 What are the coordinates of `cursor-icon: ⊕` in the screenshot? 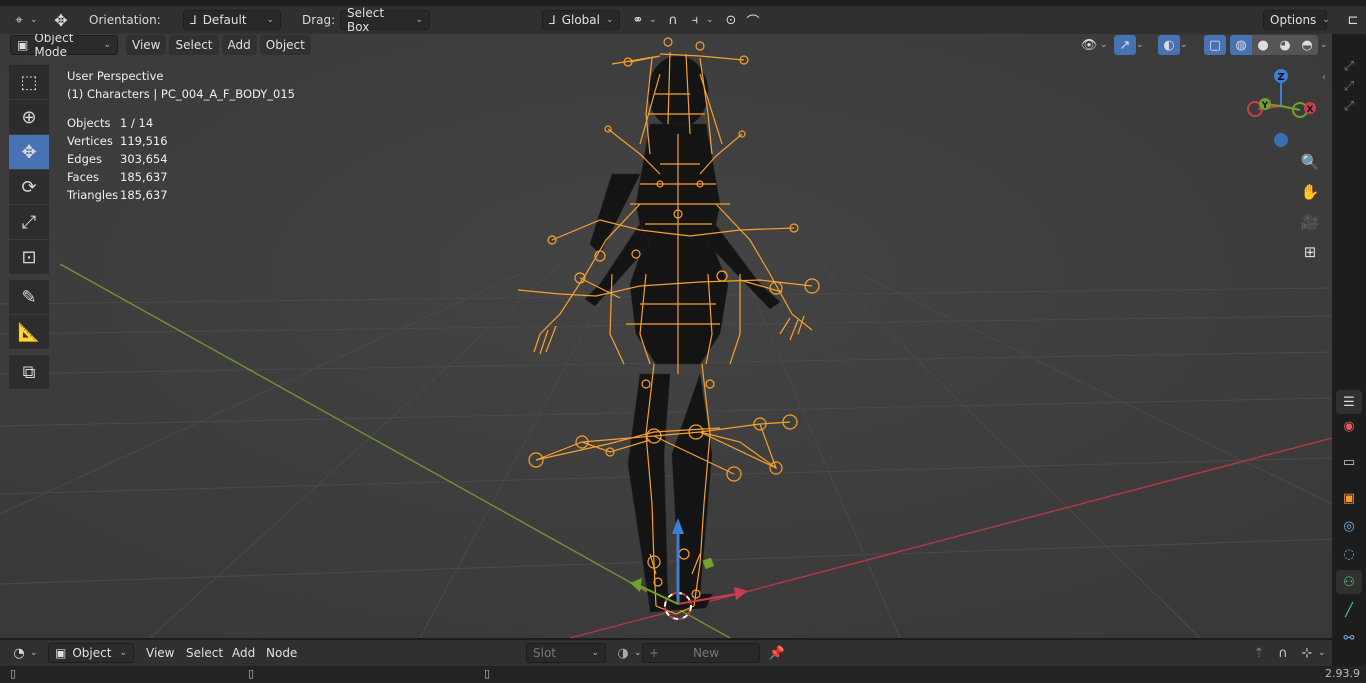 It's located at (29, 117).